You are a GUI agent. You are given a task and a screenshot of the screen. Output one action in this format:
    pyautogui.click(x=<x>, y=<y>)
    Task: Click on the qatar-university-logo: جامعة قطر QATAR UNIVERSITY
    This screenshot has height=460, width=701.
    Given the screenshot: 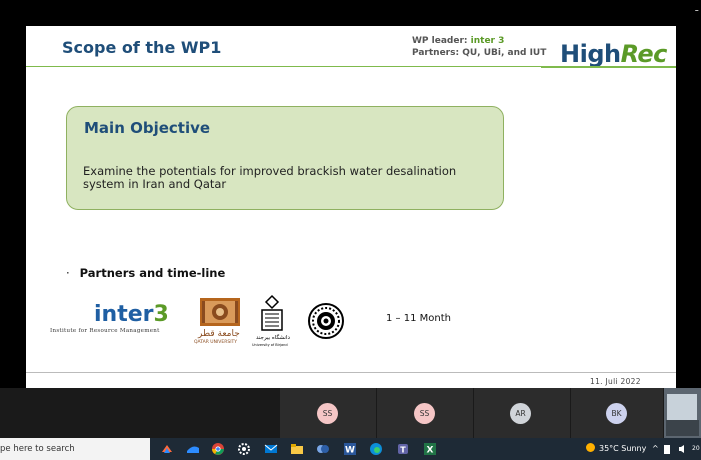 What is the action you would take?
    pyautogui.click(x=220, y=321)
    